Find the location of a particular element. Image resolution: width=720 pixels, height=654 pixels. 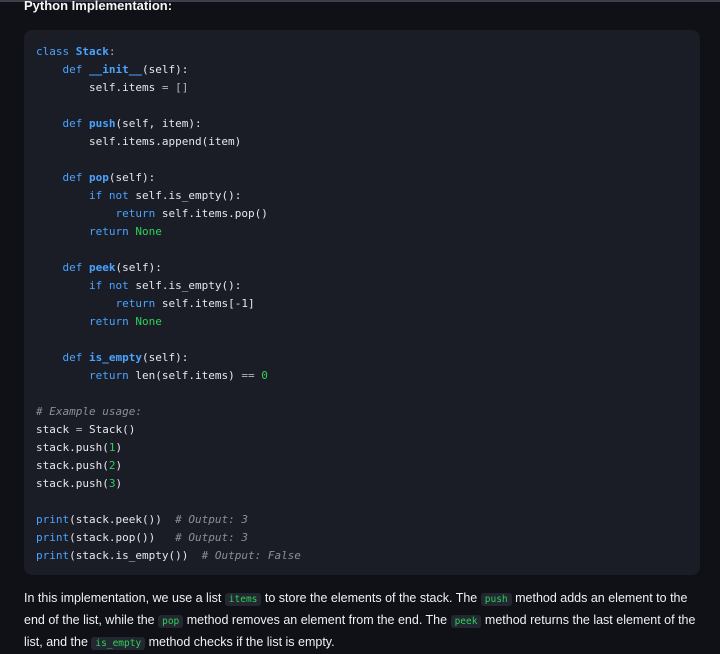

code-line: print(stack.peek()) # Output: 3 is located at coordinates (142, 519).